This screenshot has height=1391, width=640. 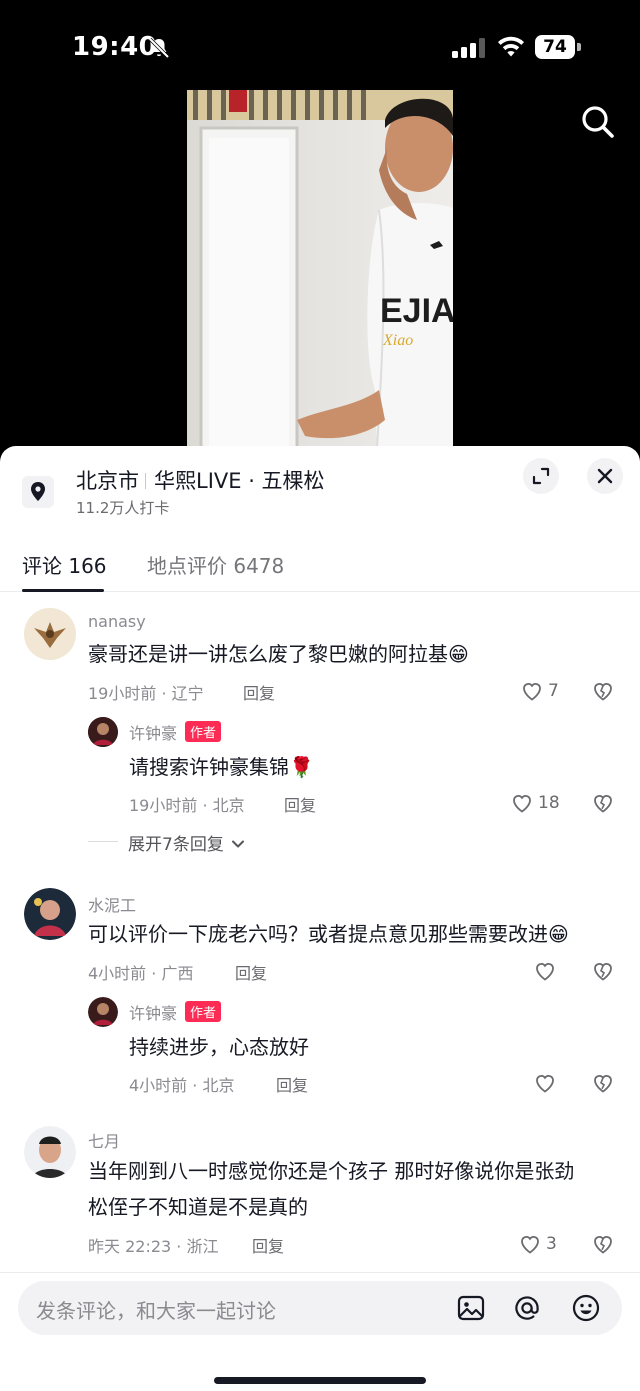 What do you see at coordinates (239, 481) in the screenshot?
I see `location-venue: 华熙LIVE · 五棵松` at bounding box center [239, 481].